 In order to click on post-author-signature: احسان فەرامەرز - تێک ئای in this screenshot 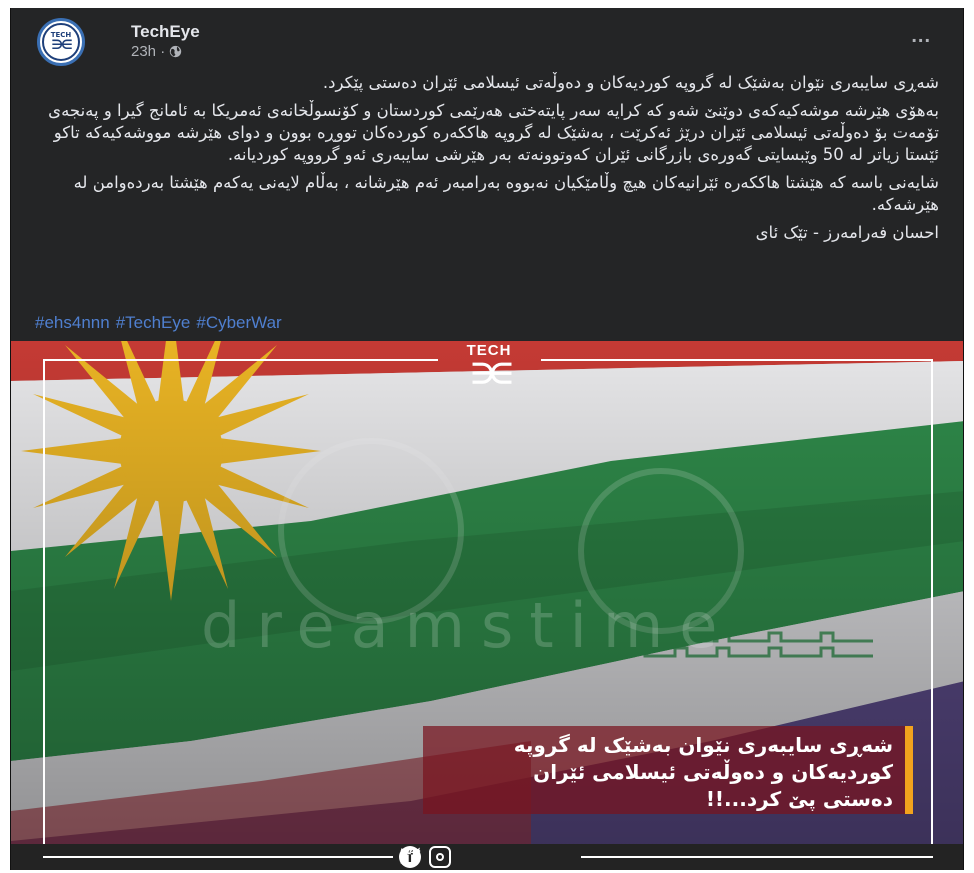, I will do `click(847, 232)`.